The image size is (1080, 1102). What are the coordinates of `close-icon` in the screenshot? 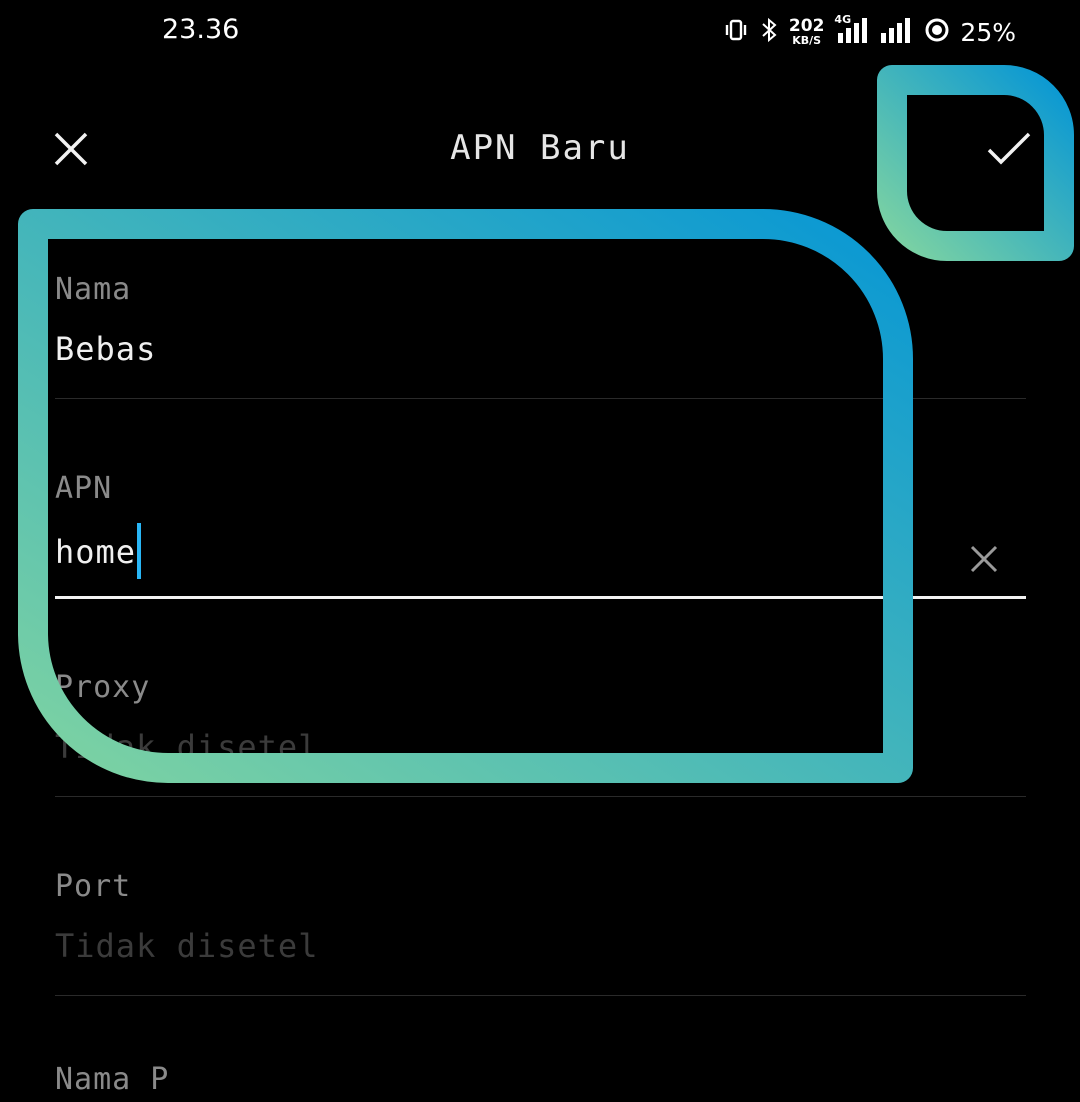 It's located at (984, 561).